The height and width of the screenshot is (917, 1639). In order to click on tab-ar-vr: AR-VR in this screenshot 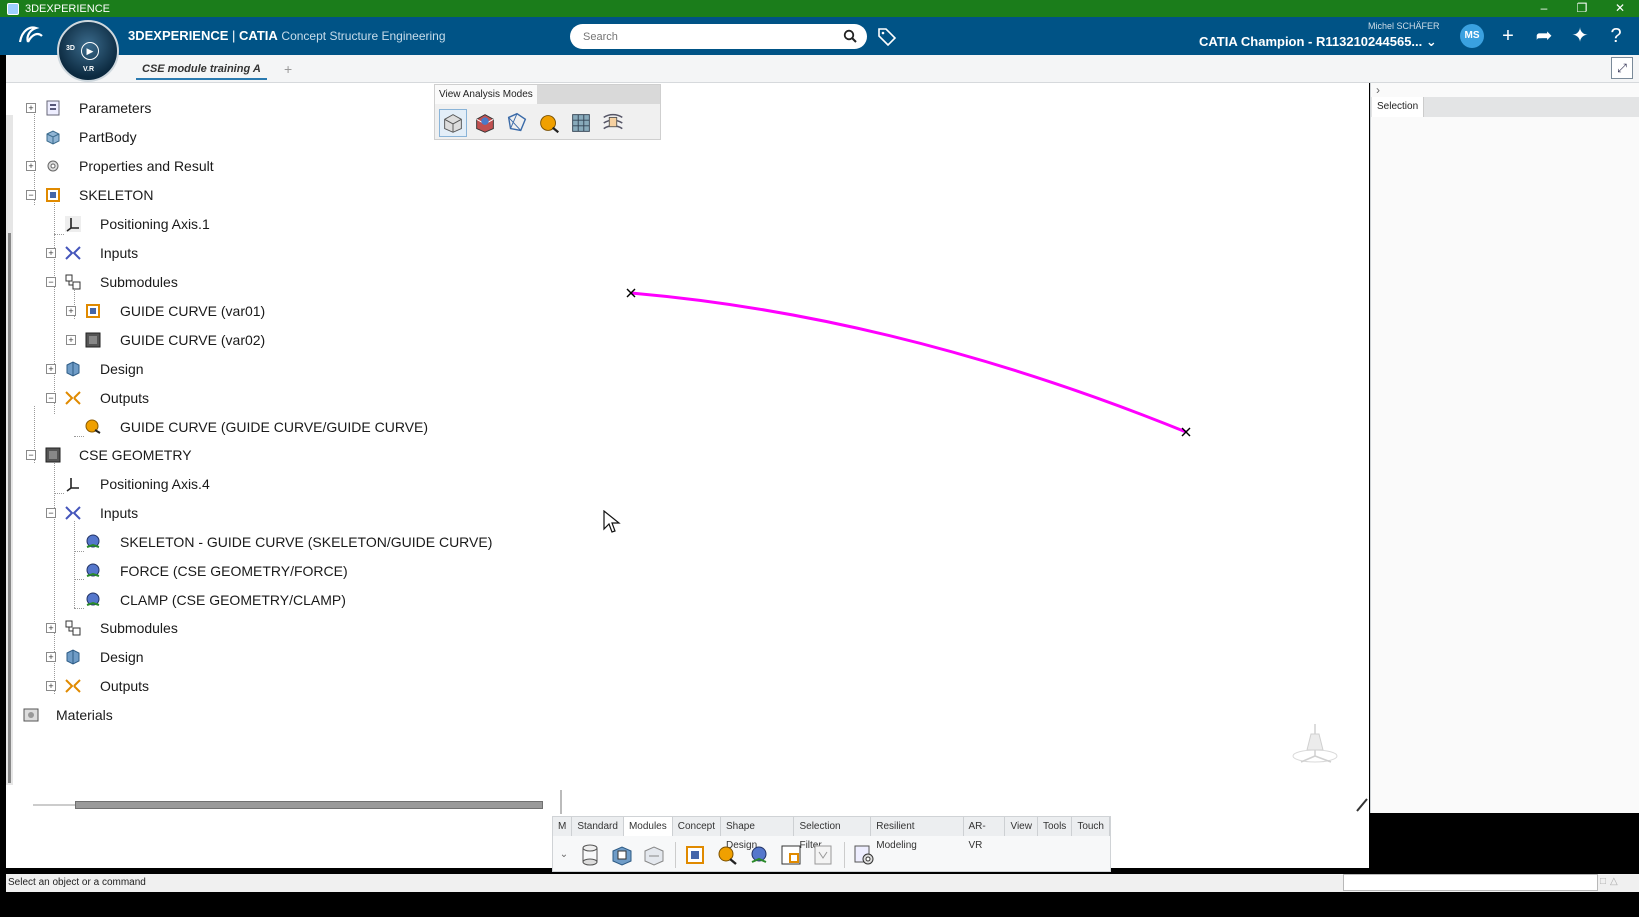, I will do `click(984, 834)`.